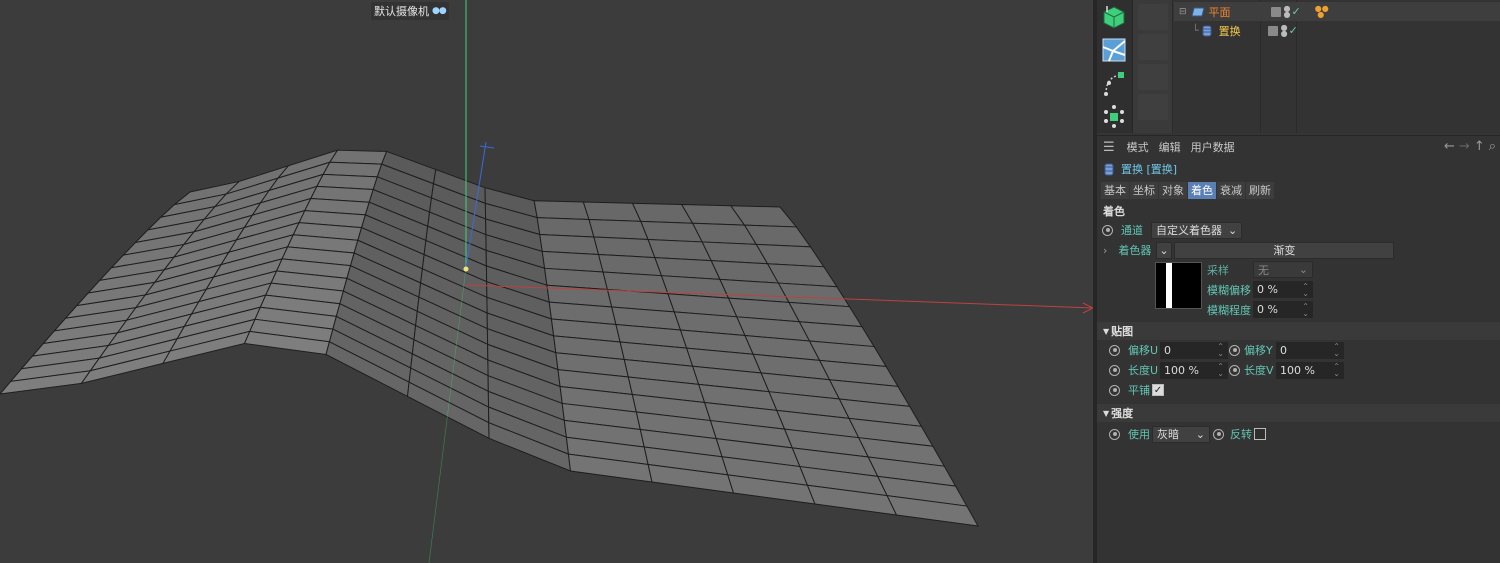 The image size is (1500, 563). What do you see at coordinates (401, 11) in the screenshot?
I see `camera-label-text: 默认摄像机` at bounding box center [401, 11].